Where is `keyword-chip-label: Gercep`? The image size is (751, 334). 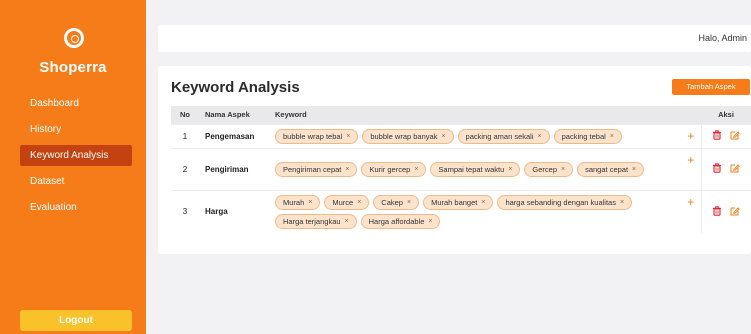
keyword-chip-label: Gercep is located at coordinates (544, 169).